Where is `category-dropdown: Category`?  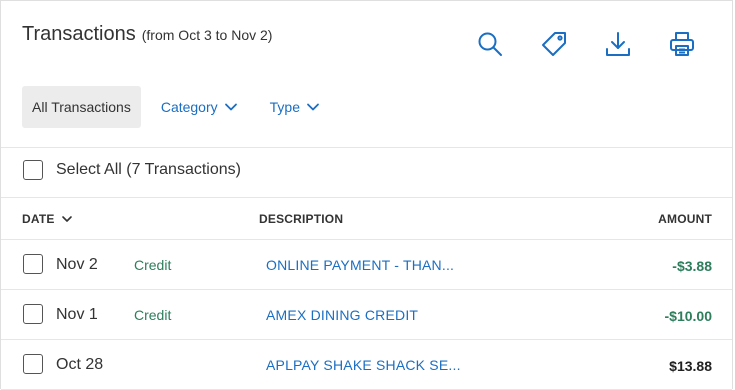 category-dropdown: Category is located at coordinates (199, 107).